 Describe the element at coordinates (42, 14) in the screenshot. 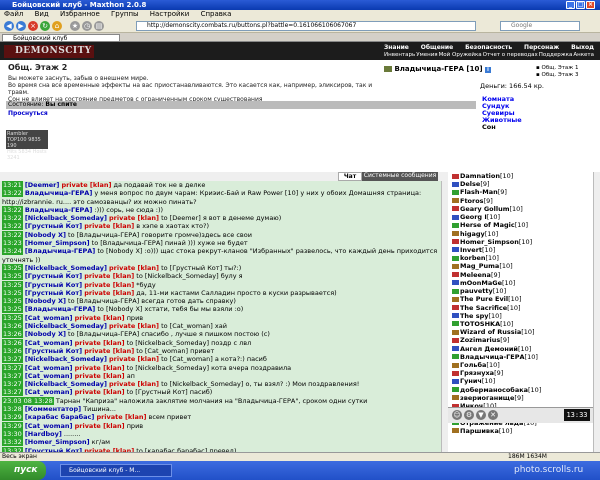

I see `menu-view: Вид` at that location.